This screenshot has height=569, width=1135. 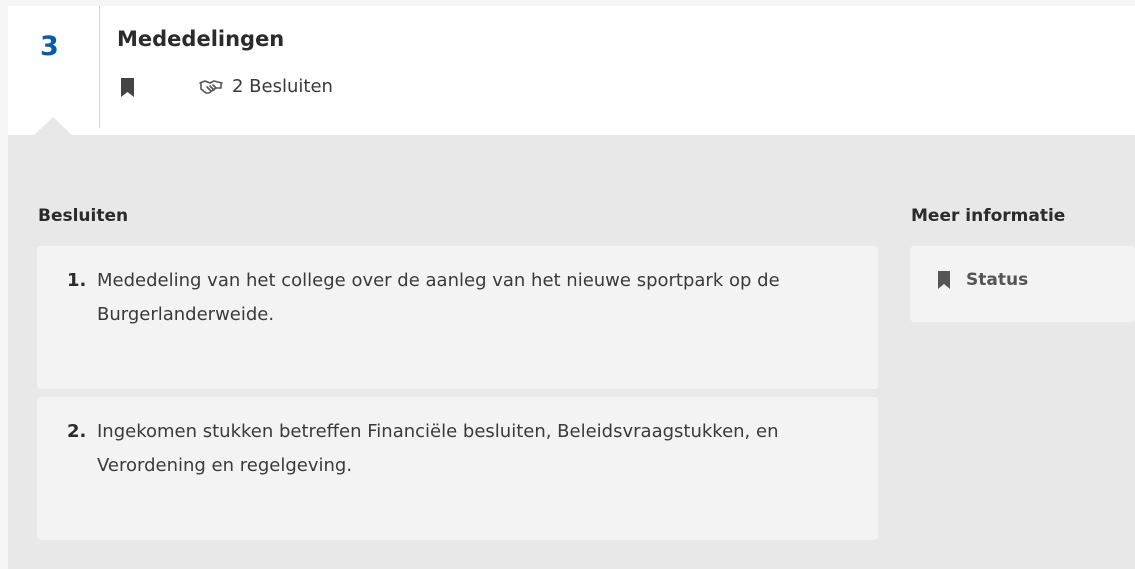 What do you see at coordinates (77, 431) in the screenshot?
I see `decision-number-2: 2.` at bounding box center [77, 431].